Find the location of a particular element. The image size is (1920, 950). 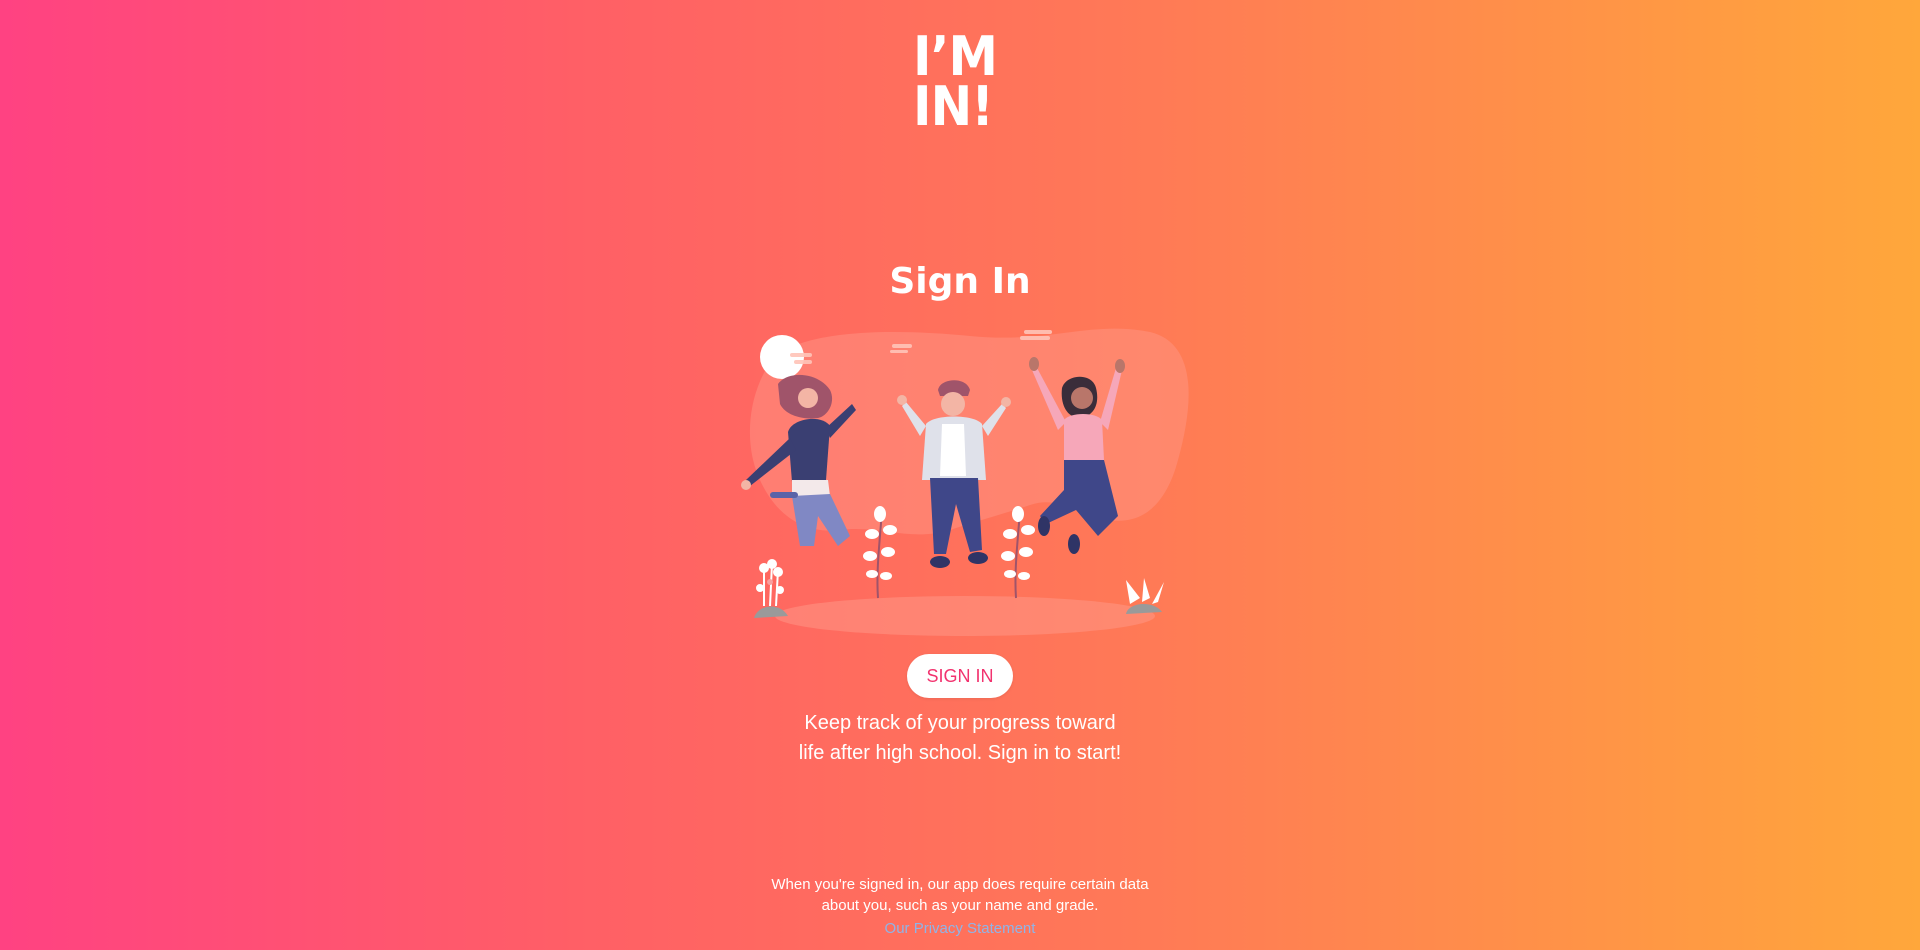

privacy-statement-link: Our Privacy Statement is located at coordinates (960, 928).